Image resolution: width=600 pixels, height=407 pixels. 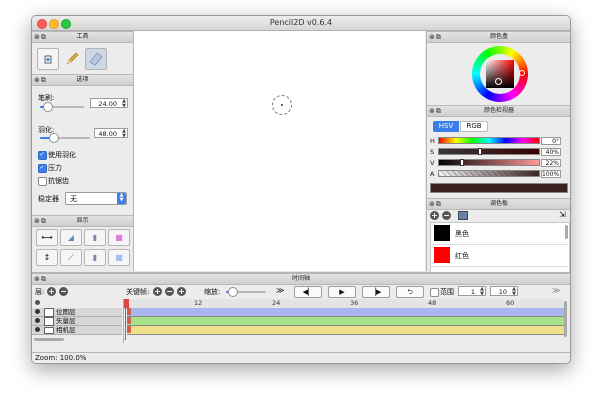 I want to click on stabilizer-select: 无 ▲ ▼, so click(x=96, y=198).